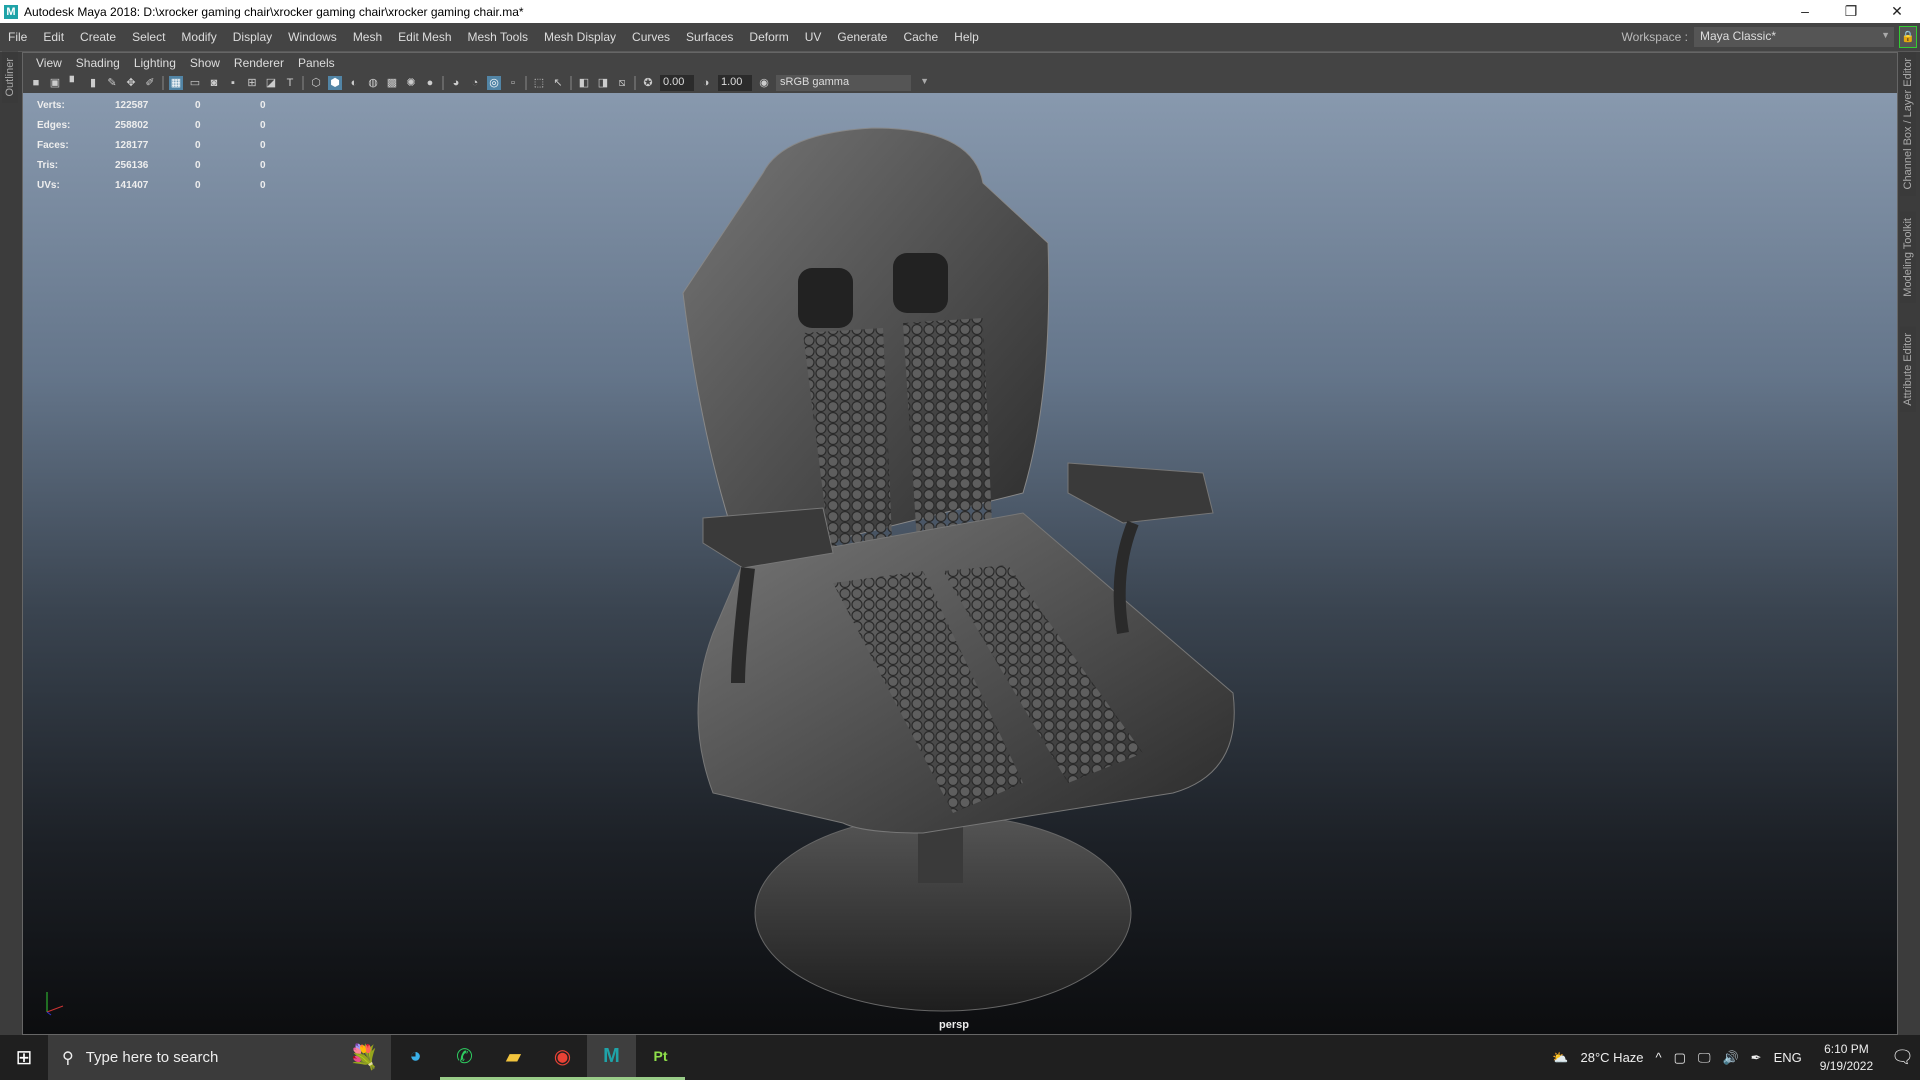 The width and height of the screenshot is (1920, 1080). What do you see at coordinates (539, 83) in the screenshot?
I see `isolate-select-icon: ⬚` at bounding box center [539, 83].